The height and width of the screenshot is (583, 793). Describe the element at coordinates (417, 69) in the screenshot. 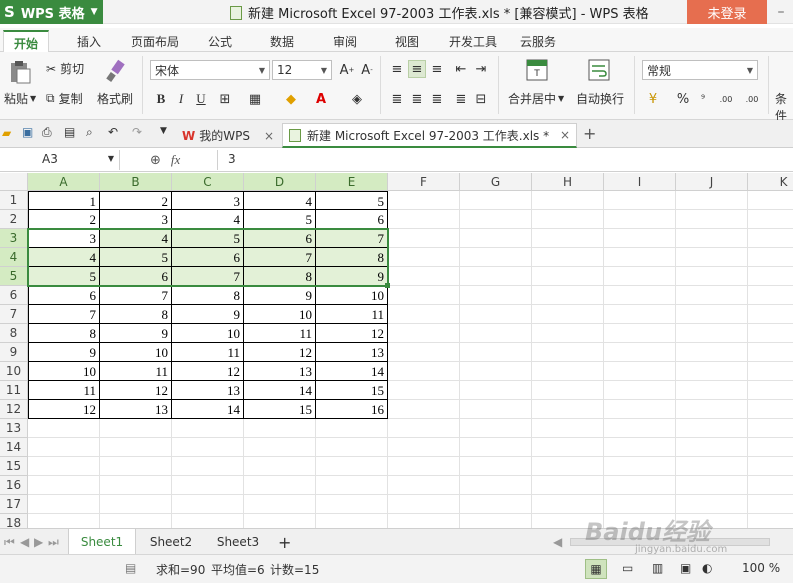

I see `align-middle-icon: ≡` at that location.